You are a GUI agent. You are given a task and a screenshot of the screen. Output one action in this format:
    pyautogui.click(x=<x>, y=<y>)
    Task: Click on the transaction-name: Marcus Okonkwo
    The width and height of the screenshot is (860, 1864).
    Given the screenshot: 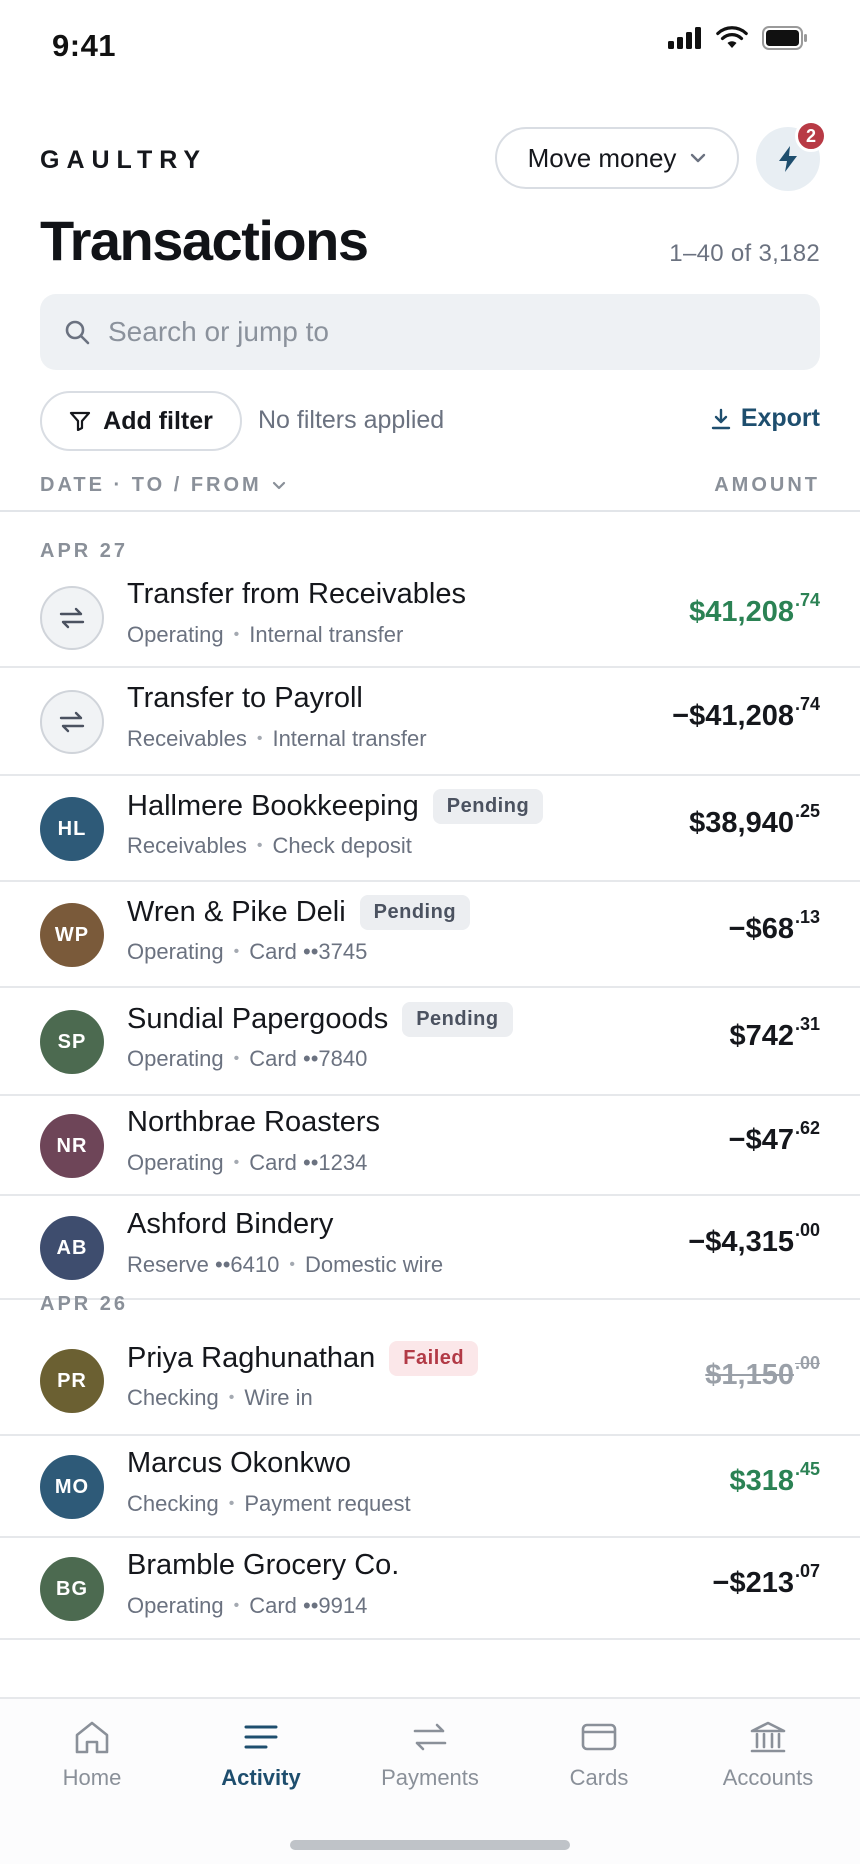 What is the action you would take?
    pyautogui.click(x=239, y=1463)
    